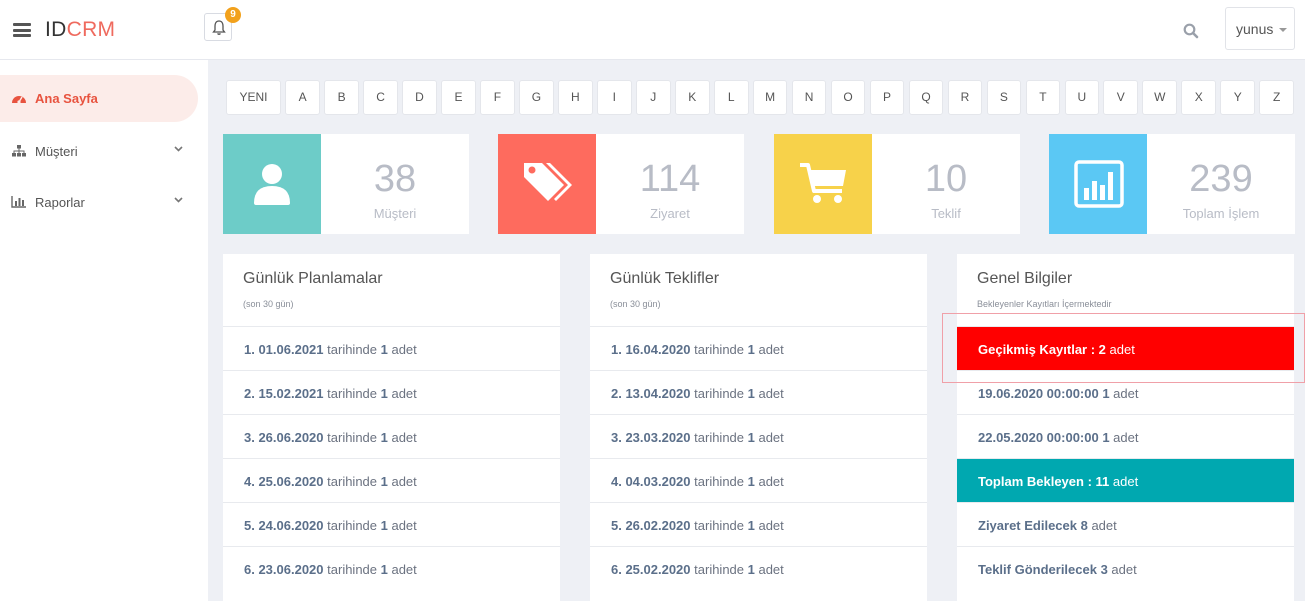 The width and height of the screenshot is (1305, 601). I want to click on list-item: 2. 13.04.2020 tarihinde 1 adet, so click(758, 392).